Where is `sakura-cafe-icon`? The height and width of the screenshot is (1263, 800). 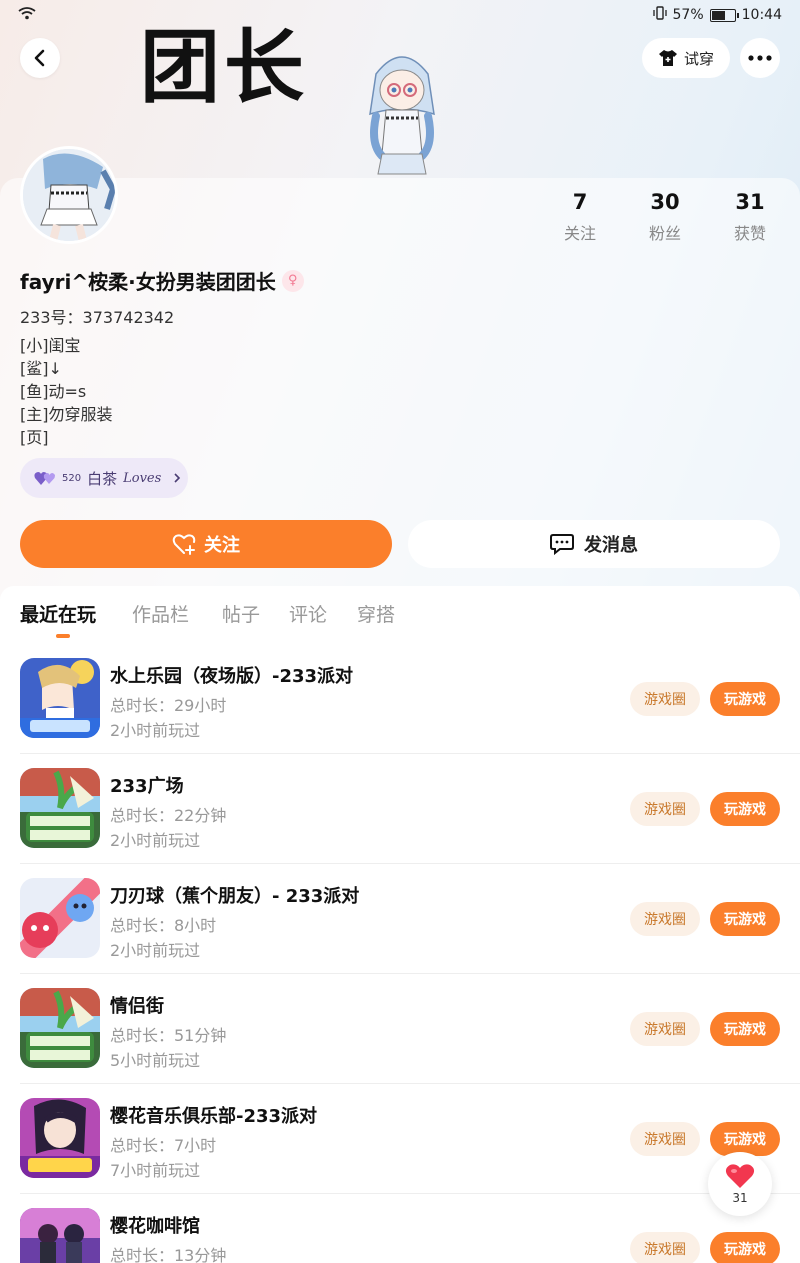 sakura-cafe-icon is located at coordinates (60, 1235).